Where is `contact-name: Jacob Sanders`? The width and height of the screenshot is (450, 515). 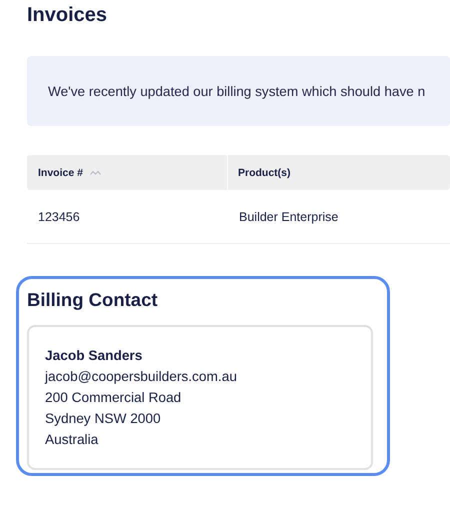 contact-name: Jacob Sanders is located at coordinates (93, 356).